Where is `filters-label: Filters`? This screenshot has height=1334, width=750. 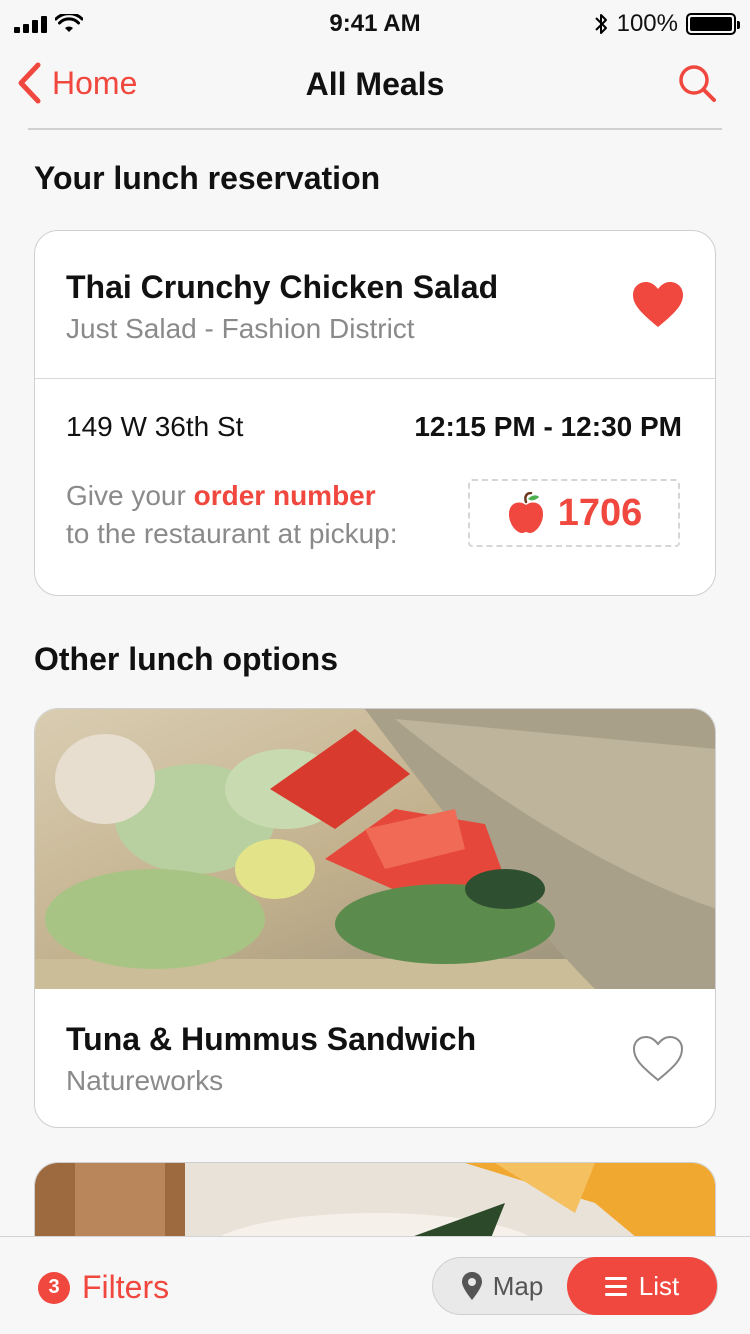
filters-label: Filters is located at coordinates (126, 1287).